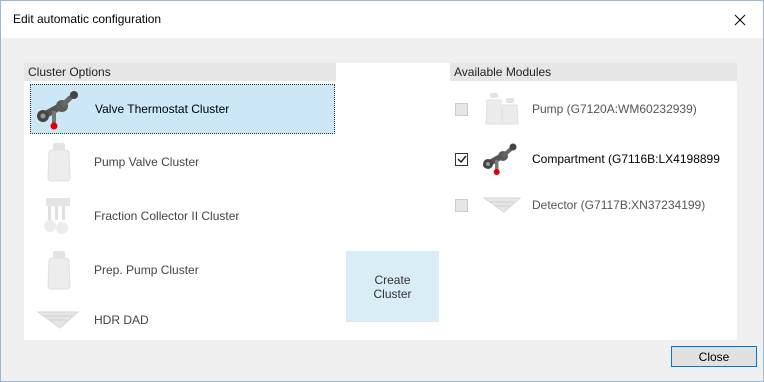  I want to click on module-item-label: Detector (G7117B:XN37234199), so click(619, 205).